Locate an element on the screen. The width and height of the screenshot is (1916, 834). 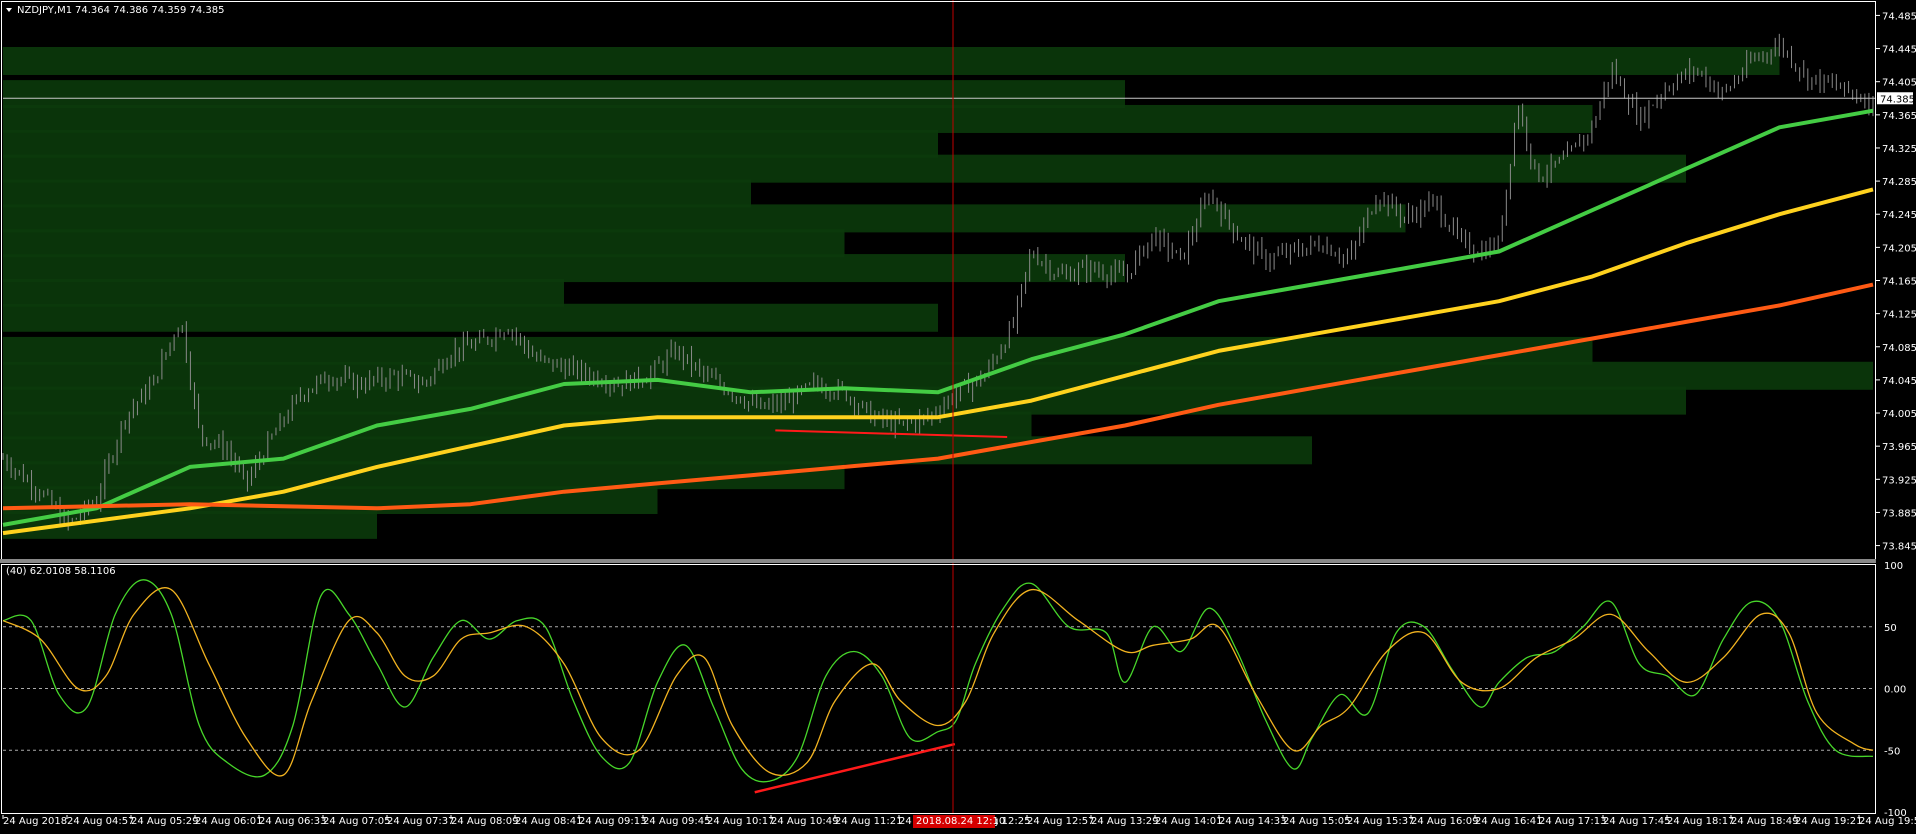
time-tick-label: 24 Aug 18:17 is located at coordinates (1700, 821).